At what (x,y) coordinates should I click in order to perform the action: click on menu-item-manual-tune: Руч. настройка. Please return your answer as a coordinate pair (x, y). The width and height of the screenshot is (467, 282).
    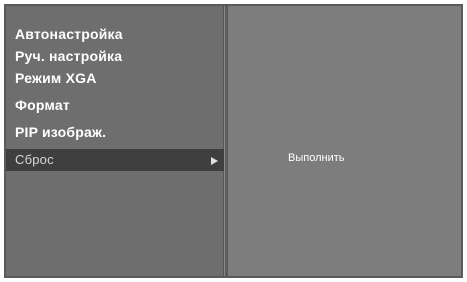
    Looking at the image, I should click on (115, 56).